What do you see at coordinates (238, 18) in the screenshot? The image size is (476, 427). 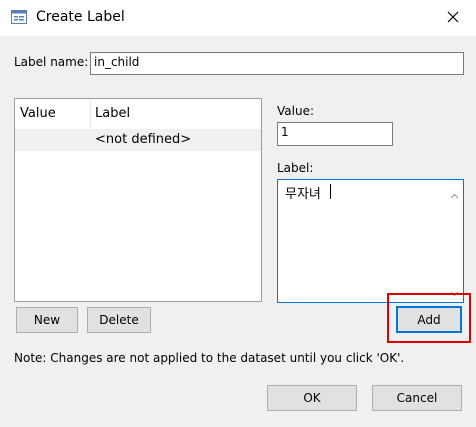 I see `title-bar: Create Label` at bounding box center [238, 18].